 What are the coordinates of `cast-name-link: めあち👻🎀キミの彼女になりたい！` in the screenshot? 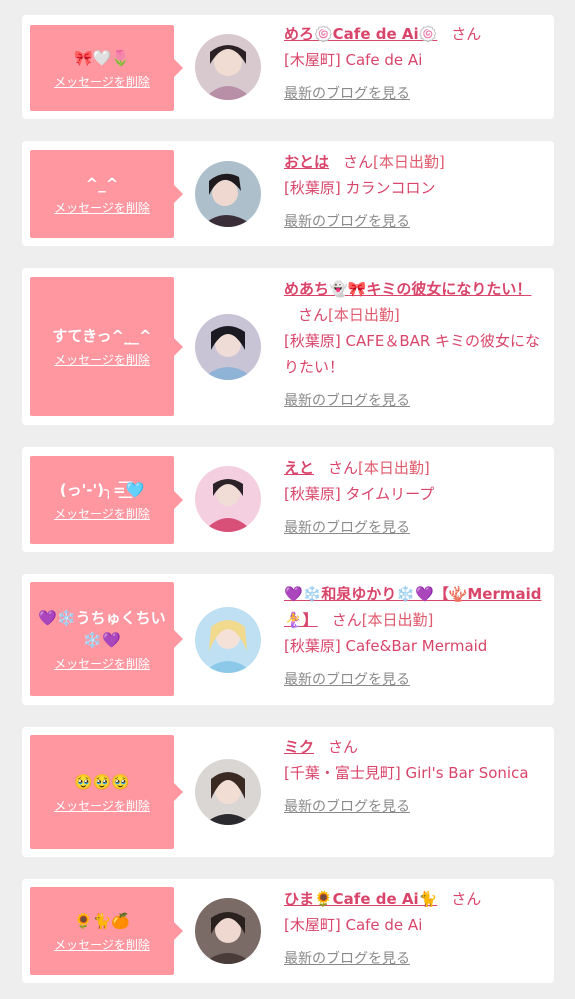 It's located at (407, 289).